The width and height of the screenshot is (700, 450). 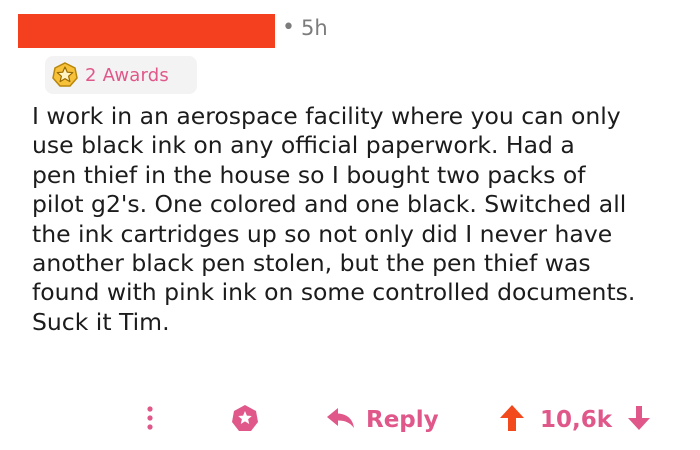 I want to click on vote-controls: 10,6k, so click(x=575, y=420).